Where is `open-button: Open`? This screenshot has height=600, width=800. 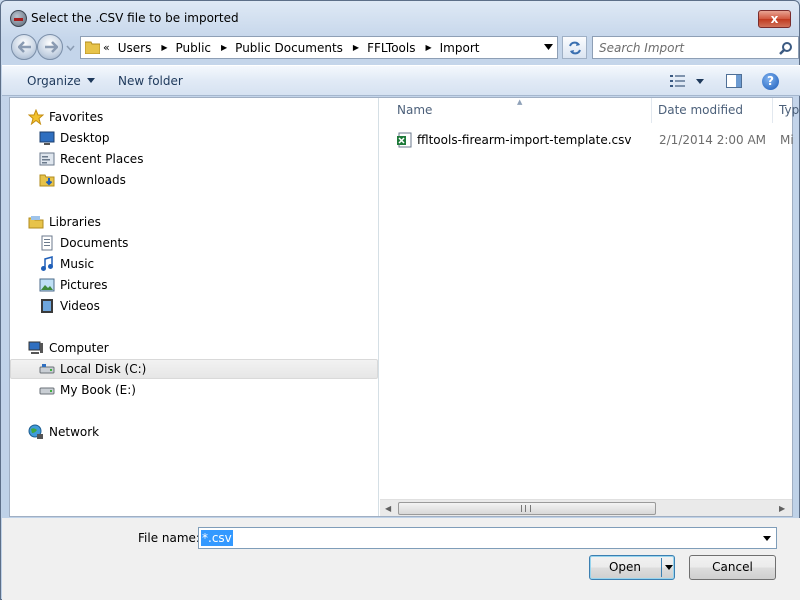
open-button: Open is located at coordinates (632, 567).